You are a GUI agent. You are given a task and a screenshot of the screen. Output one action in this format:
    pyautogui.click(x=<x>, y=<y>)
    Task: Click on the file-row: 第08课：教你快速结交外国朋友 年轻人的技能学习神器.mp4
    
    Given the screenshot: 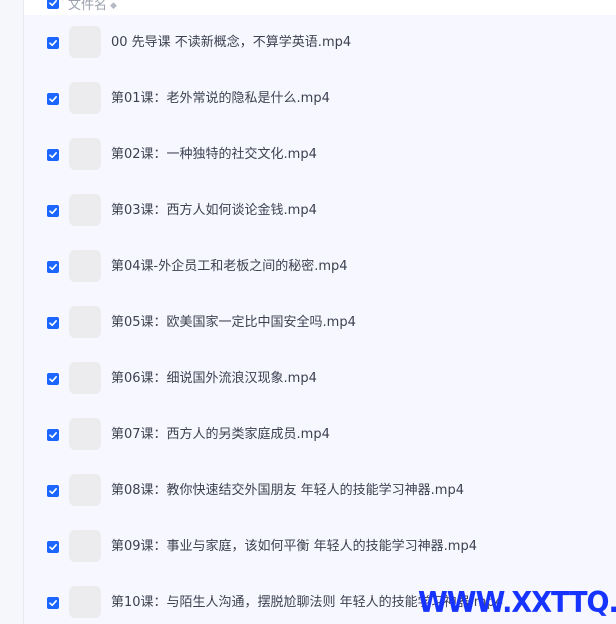 What is the action you would take?
    pyautogui.click(x=320, y=491)
    